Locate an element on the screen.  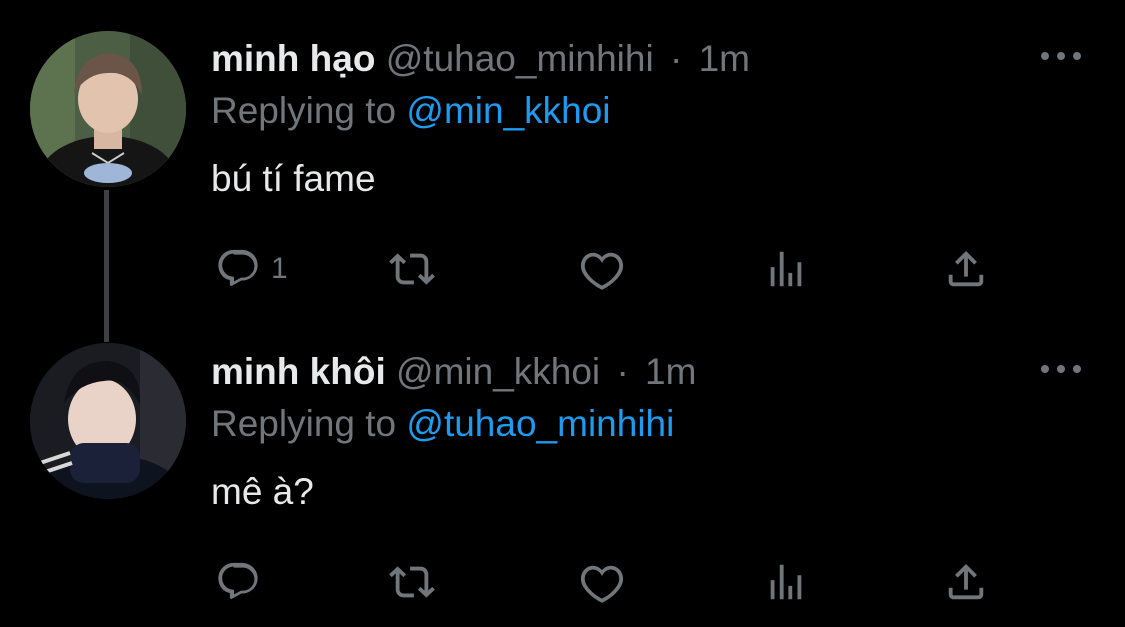
mention-link: @min_kkhoi is located at coordinates (508, 110).